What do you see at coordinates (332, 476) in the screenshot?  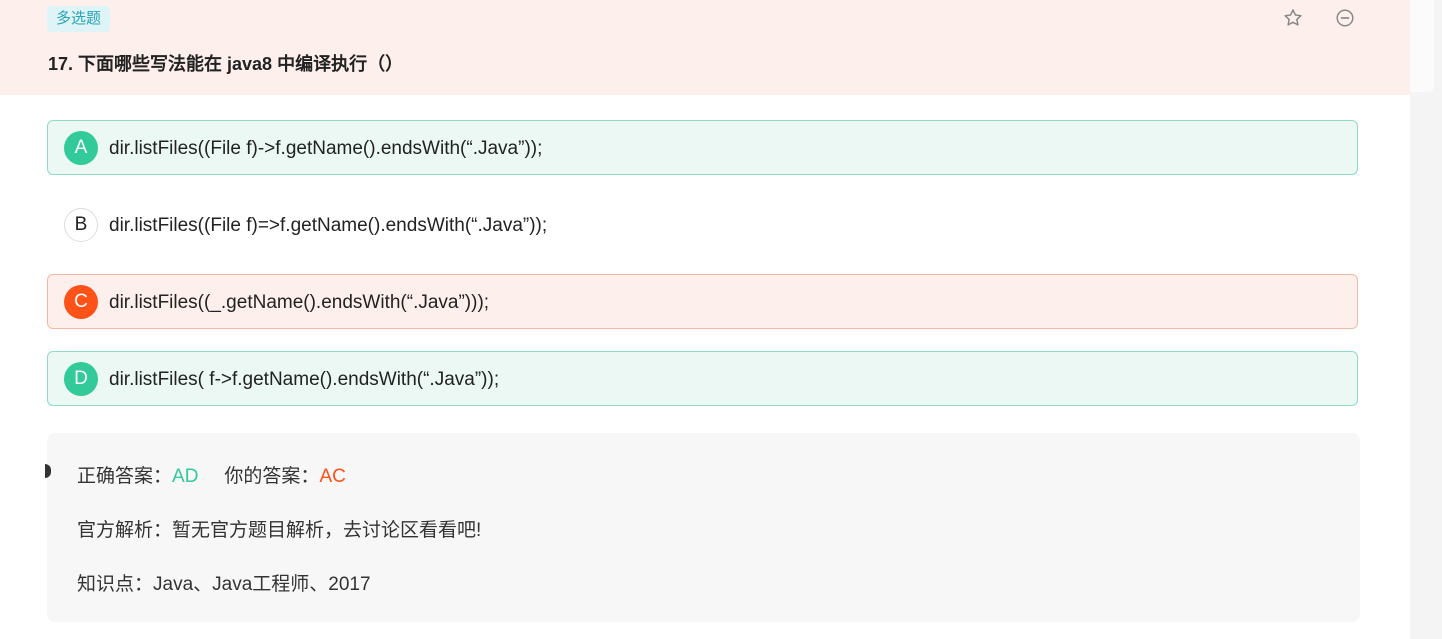 I see `your-answer-value: AC` at bounding box center [332, 476].